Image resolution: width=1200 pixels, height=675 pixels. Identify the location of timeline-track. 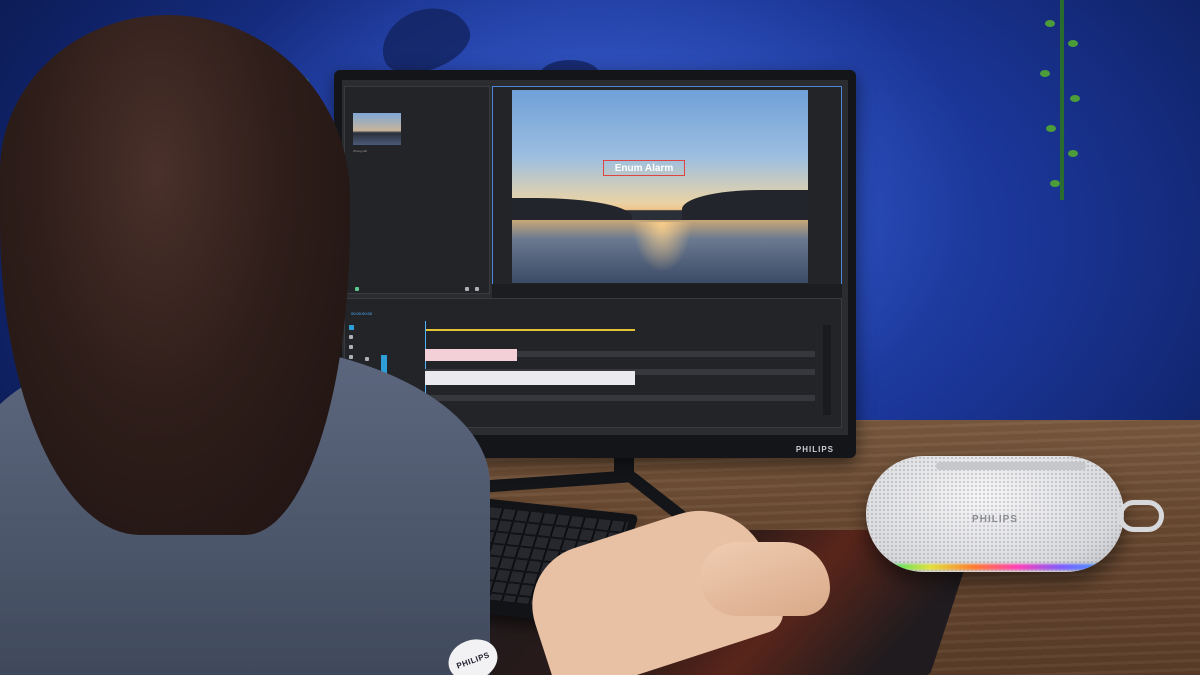
(620, 398).